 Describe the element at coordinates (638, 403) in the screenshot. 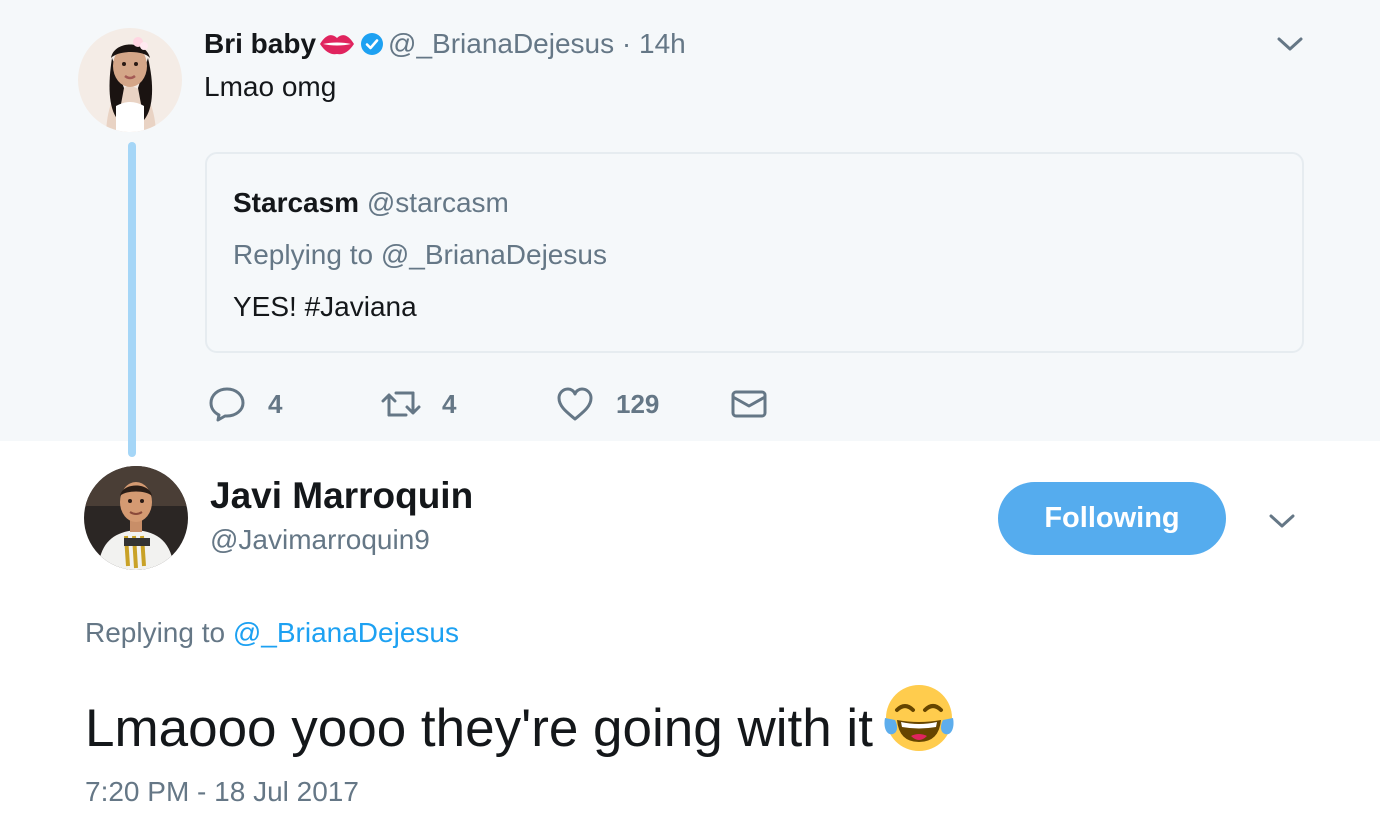

I see `like-count: 129` at that location.